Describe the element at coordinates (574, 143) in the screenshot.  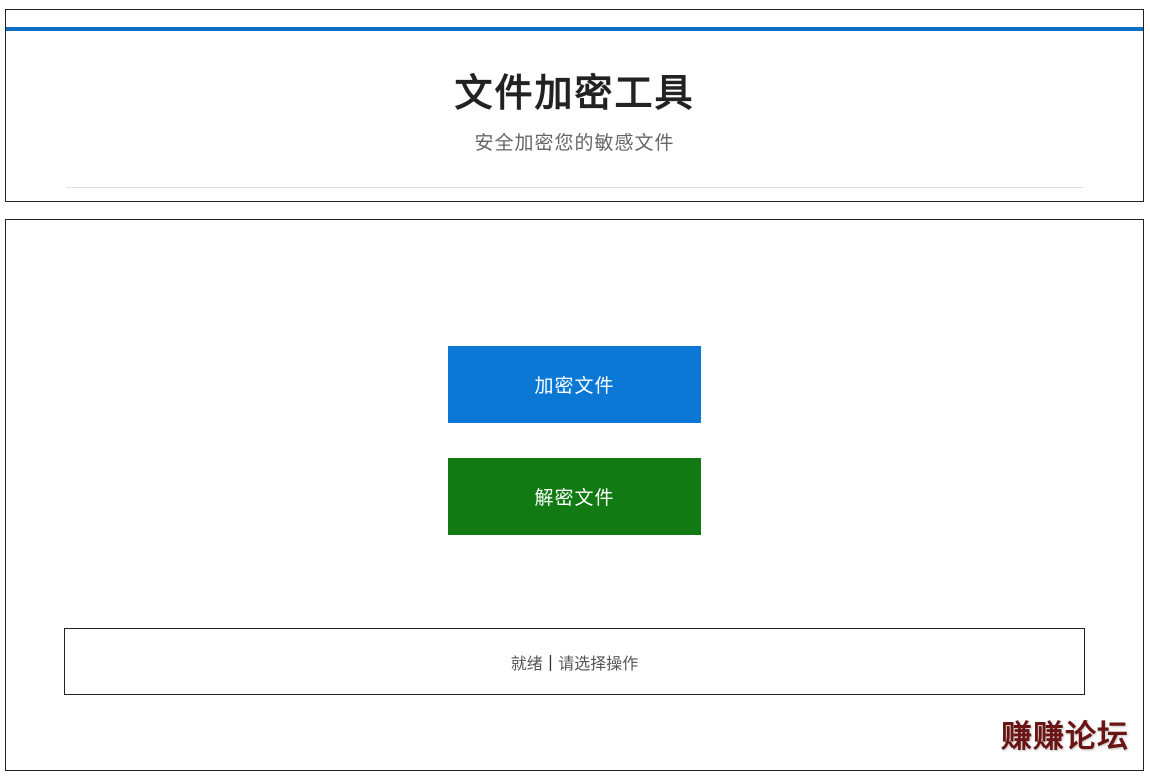
I see `app-subtitle: 安全加密您的敏感文件` at that location.